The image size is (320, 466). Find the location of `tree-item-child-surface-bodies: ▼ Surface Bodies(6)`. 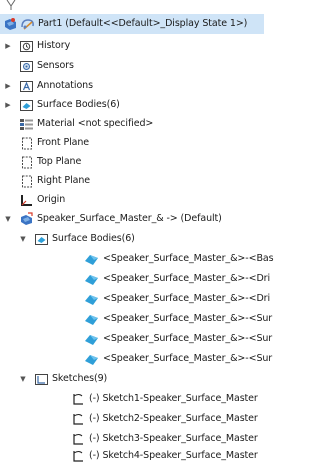

tree-item-child-surface-bodies: ▼ Surface Bodies(6) is located at coordinates (132, 239).